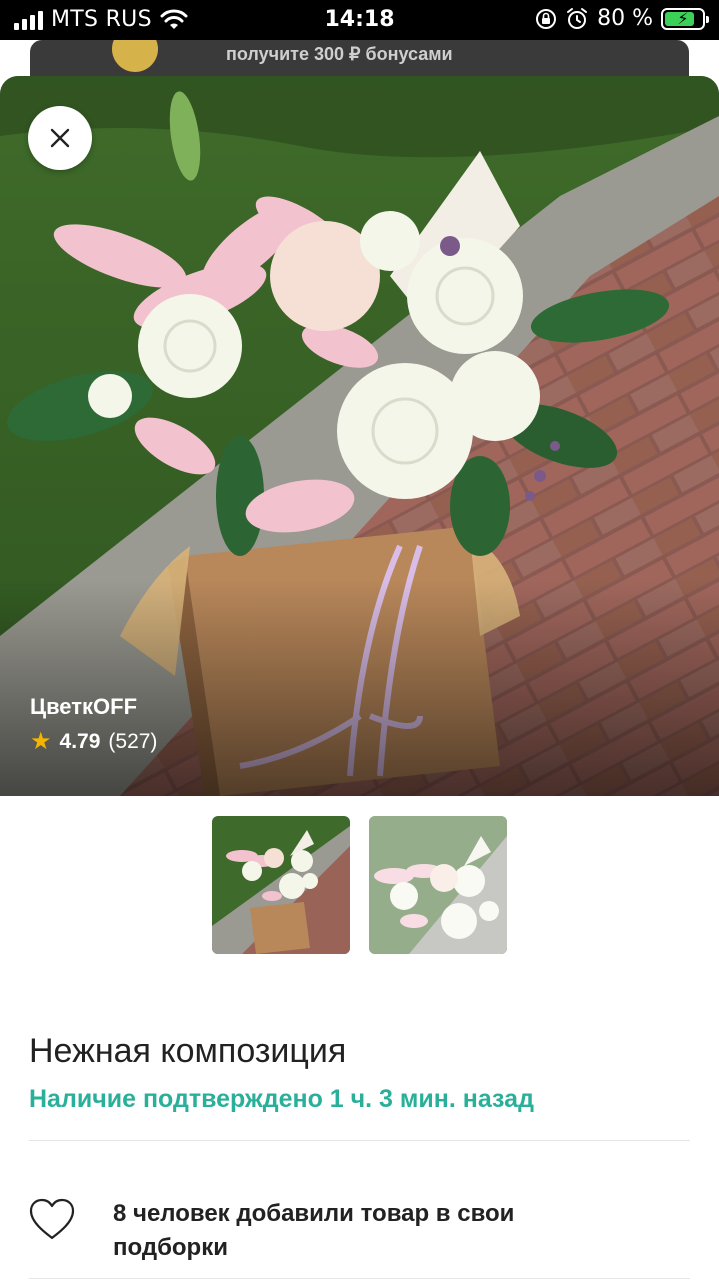 The image size is (719, 1280). What do you see at coordinates (359, 20) in the screenshot?
I see `status-bar: MTS RUS 14:18 80 % ⚡` at bounding box center [359, 20].